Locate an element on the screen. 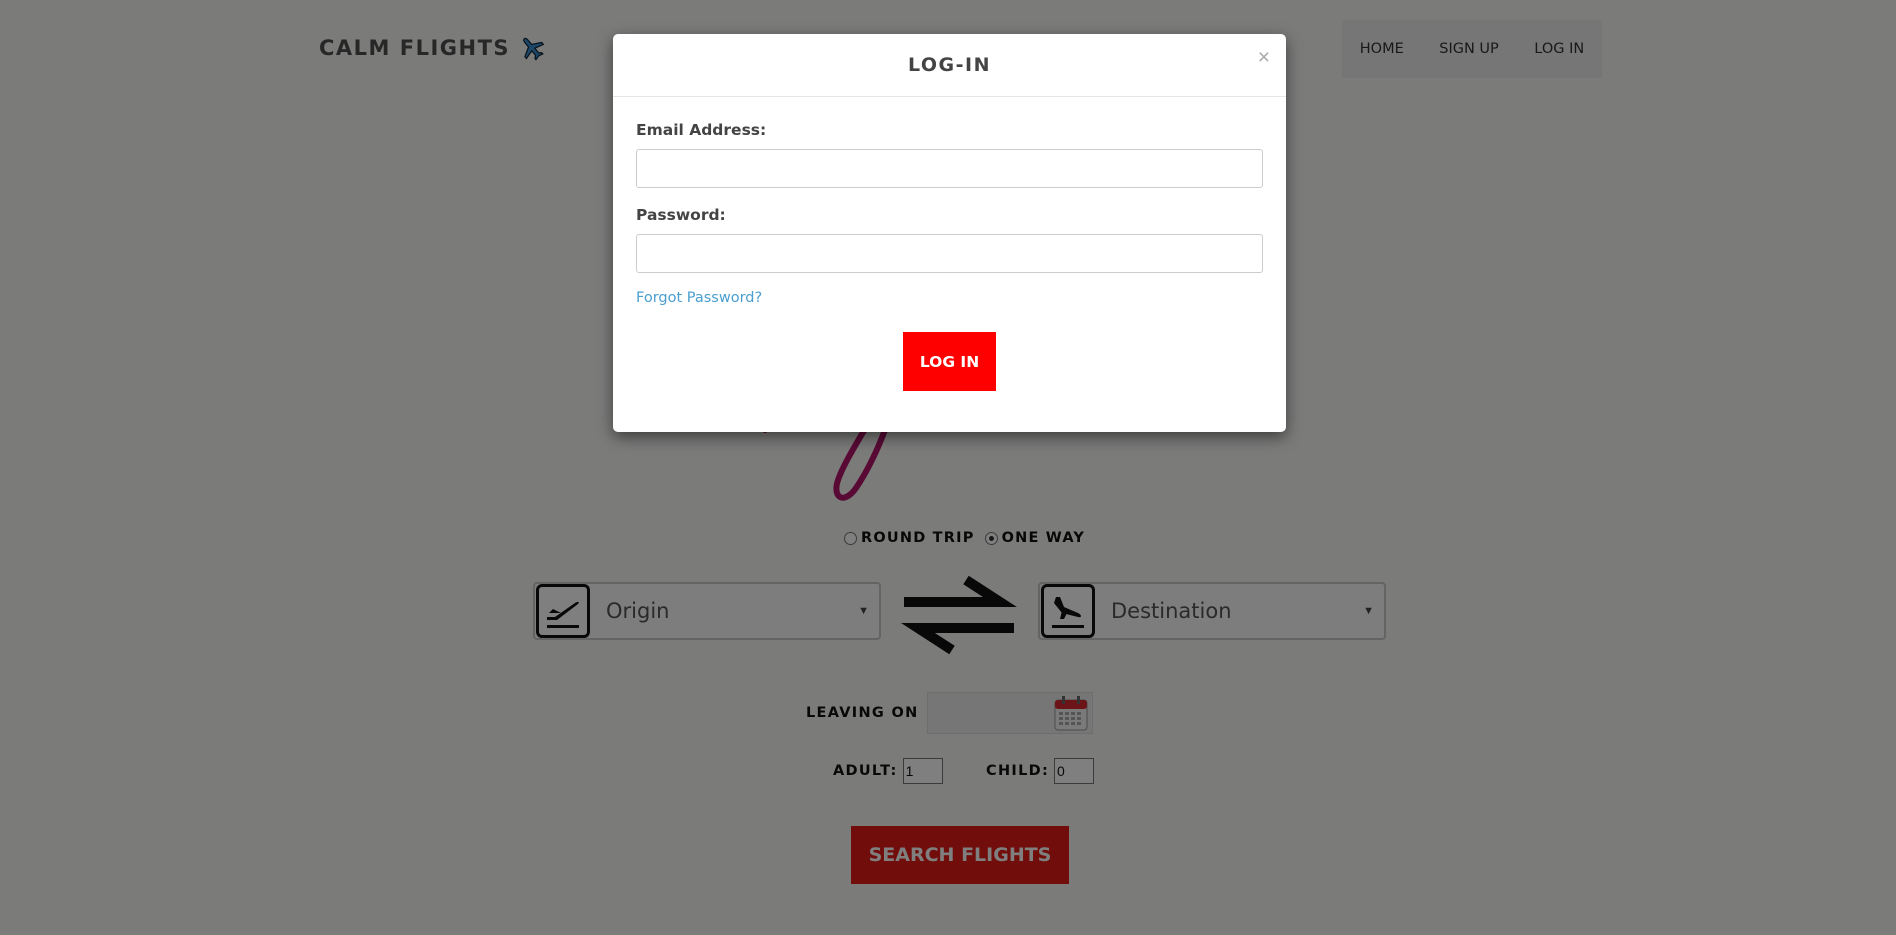 The height and width of the screenshot is (935, 1896). password-field is located at coordinates (949, 253).